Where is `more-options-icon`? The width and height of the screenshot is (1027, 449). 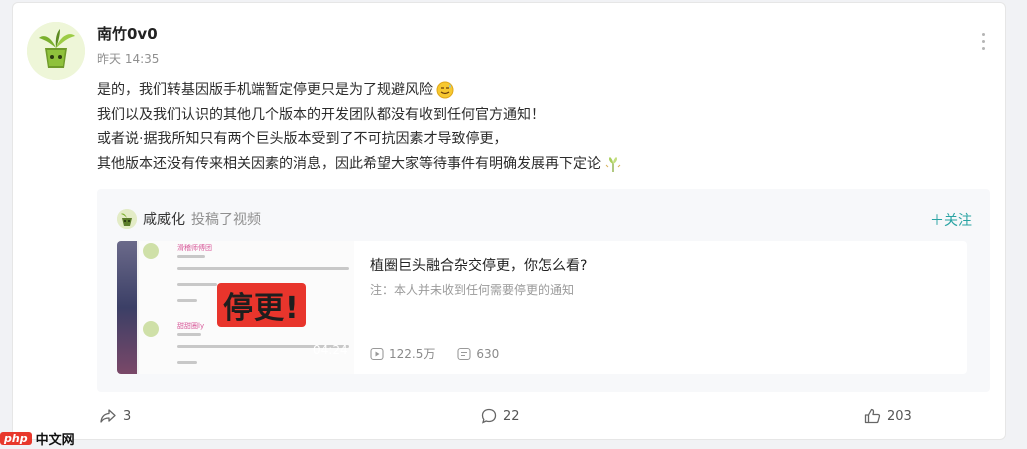 more-options-icon is located at coordinates (983, 44).